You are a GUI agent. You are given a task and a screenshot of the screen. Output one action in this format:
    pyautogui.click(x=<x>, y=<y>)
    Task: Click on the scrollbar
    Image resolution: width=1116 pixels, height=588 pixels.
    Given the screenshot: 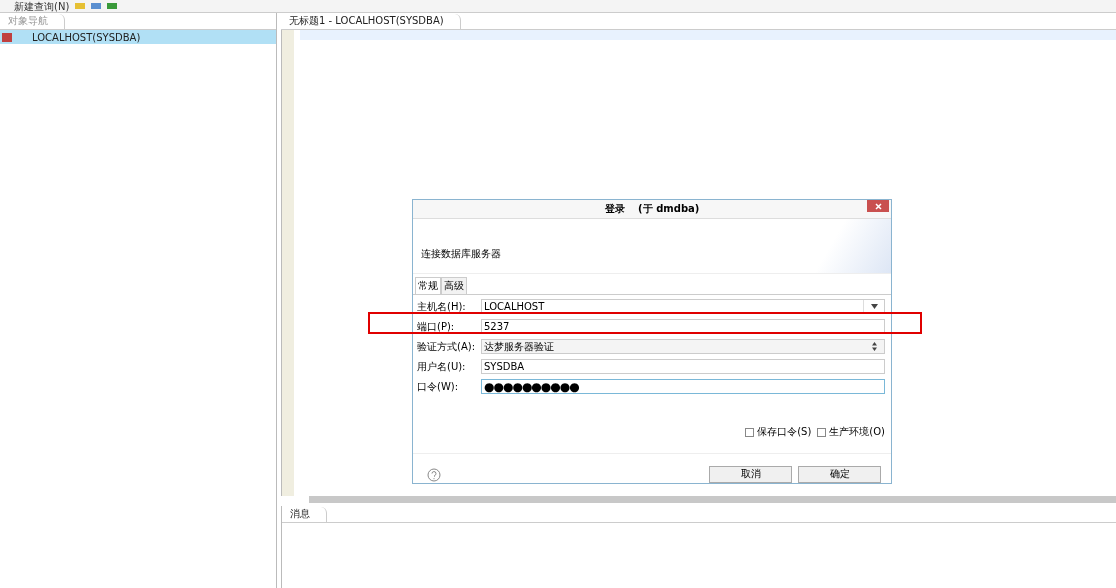 What is the action you would take?
    pyautogui.click(x=712, y=499)
    